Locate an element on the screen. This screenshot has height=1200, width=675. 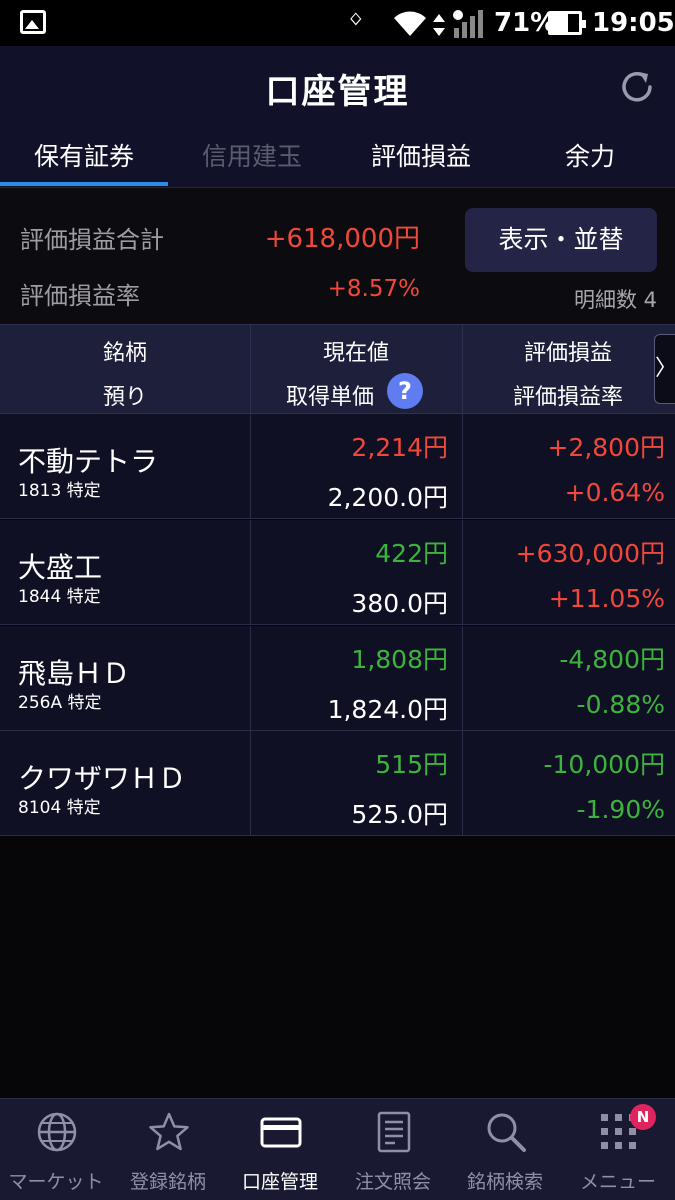
status-bar: ᛜ 71% 19:05 is located at coordinates (337, 23).